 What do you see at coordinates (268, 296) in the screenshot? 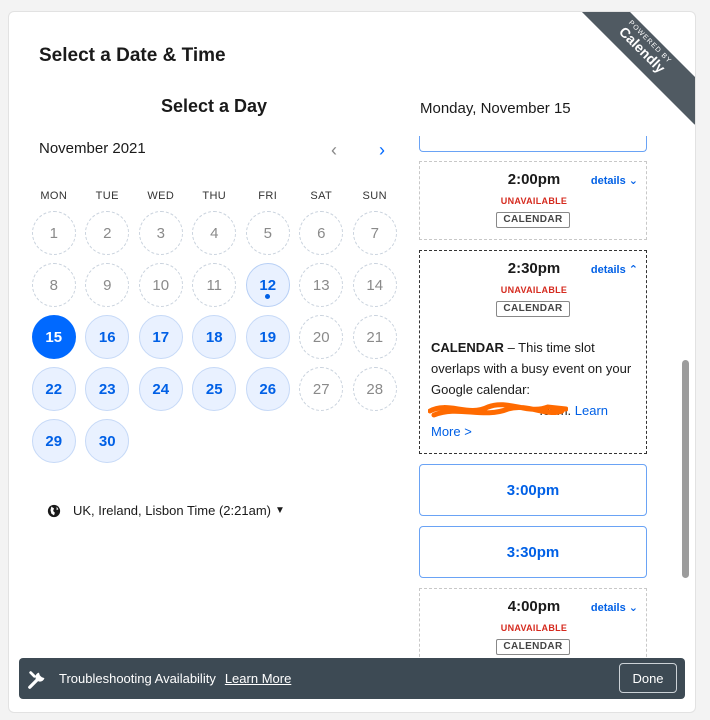
I see `today-indicator` at bounding box center [268, 296].